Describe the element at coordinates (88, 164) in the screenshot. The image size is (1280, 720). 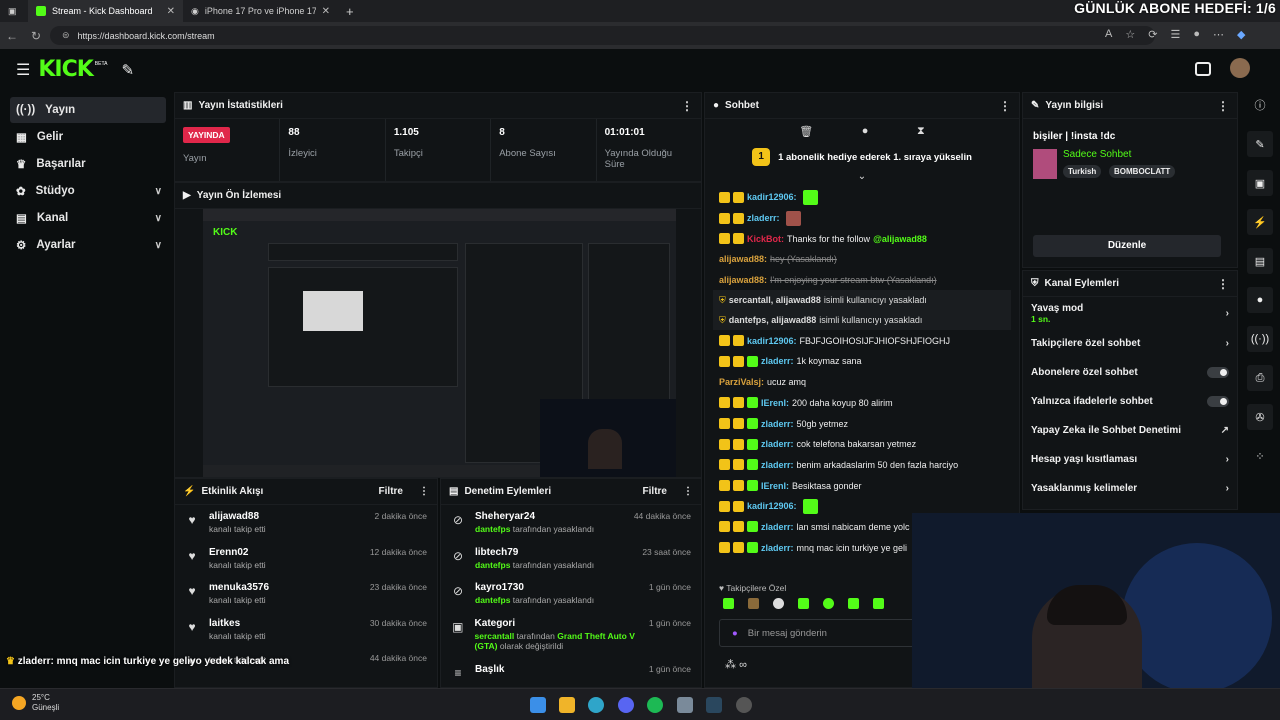
I see `sidebar-item-basarilar: ♛ Başarılar` at that location.